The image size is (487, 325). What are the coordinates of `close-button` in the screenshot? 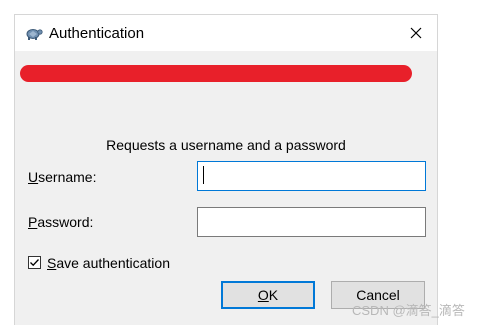 It's located at (416, 33).